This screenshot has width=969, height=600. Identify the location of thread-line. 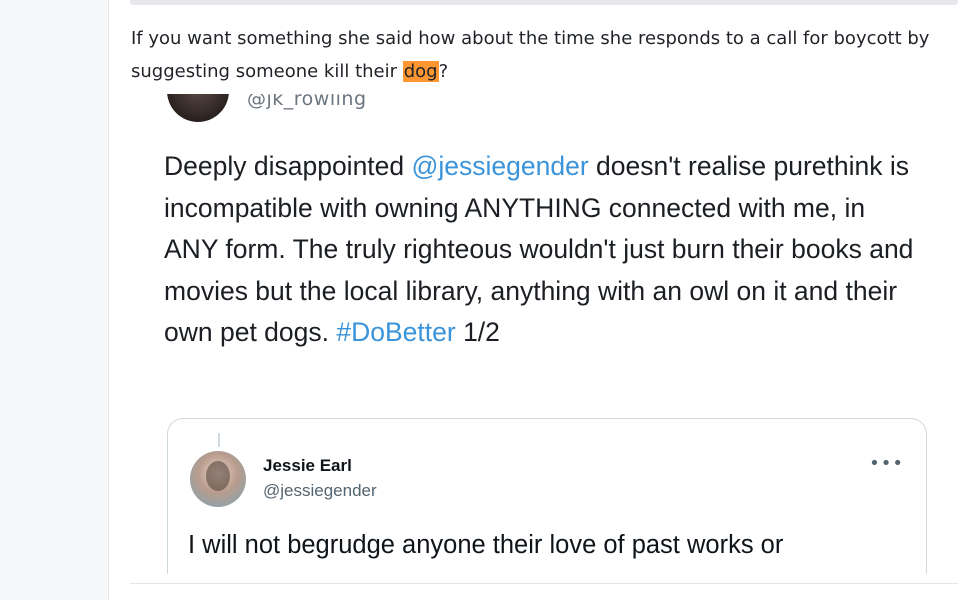
(219, 440).